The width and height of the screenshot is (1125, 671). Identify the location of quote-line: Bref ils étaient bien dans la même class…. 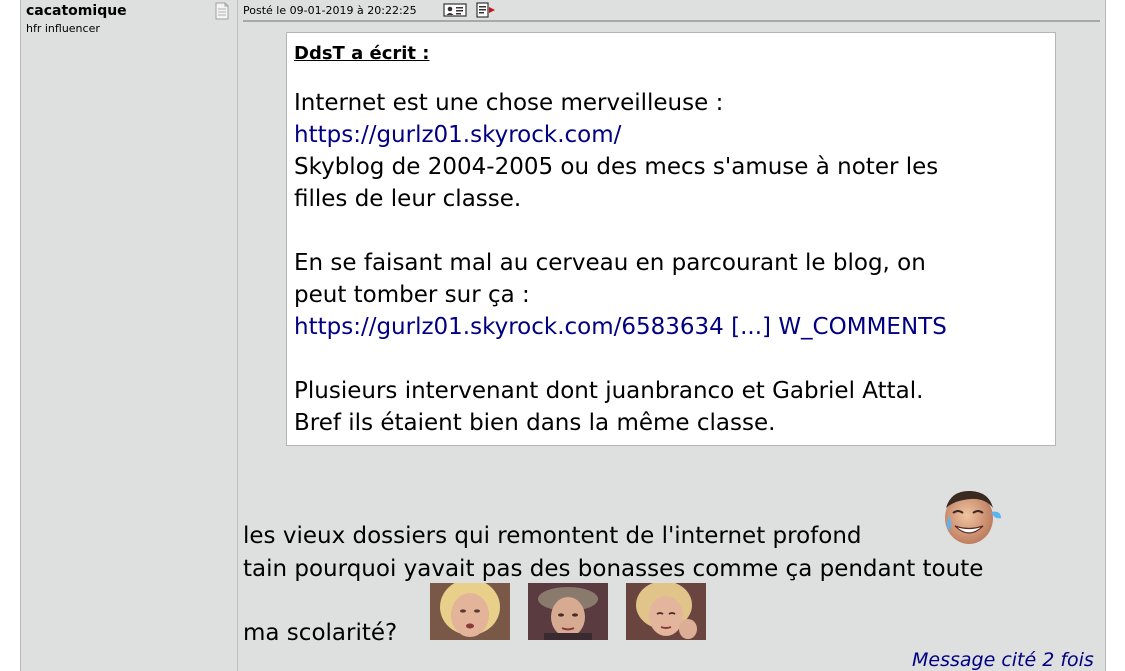
(535, 423).